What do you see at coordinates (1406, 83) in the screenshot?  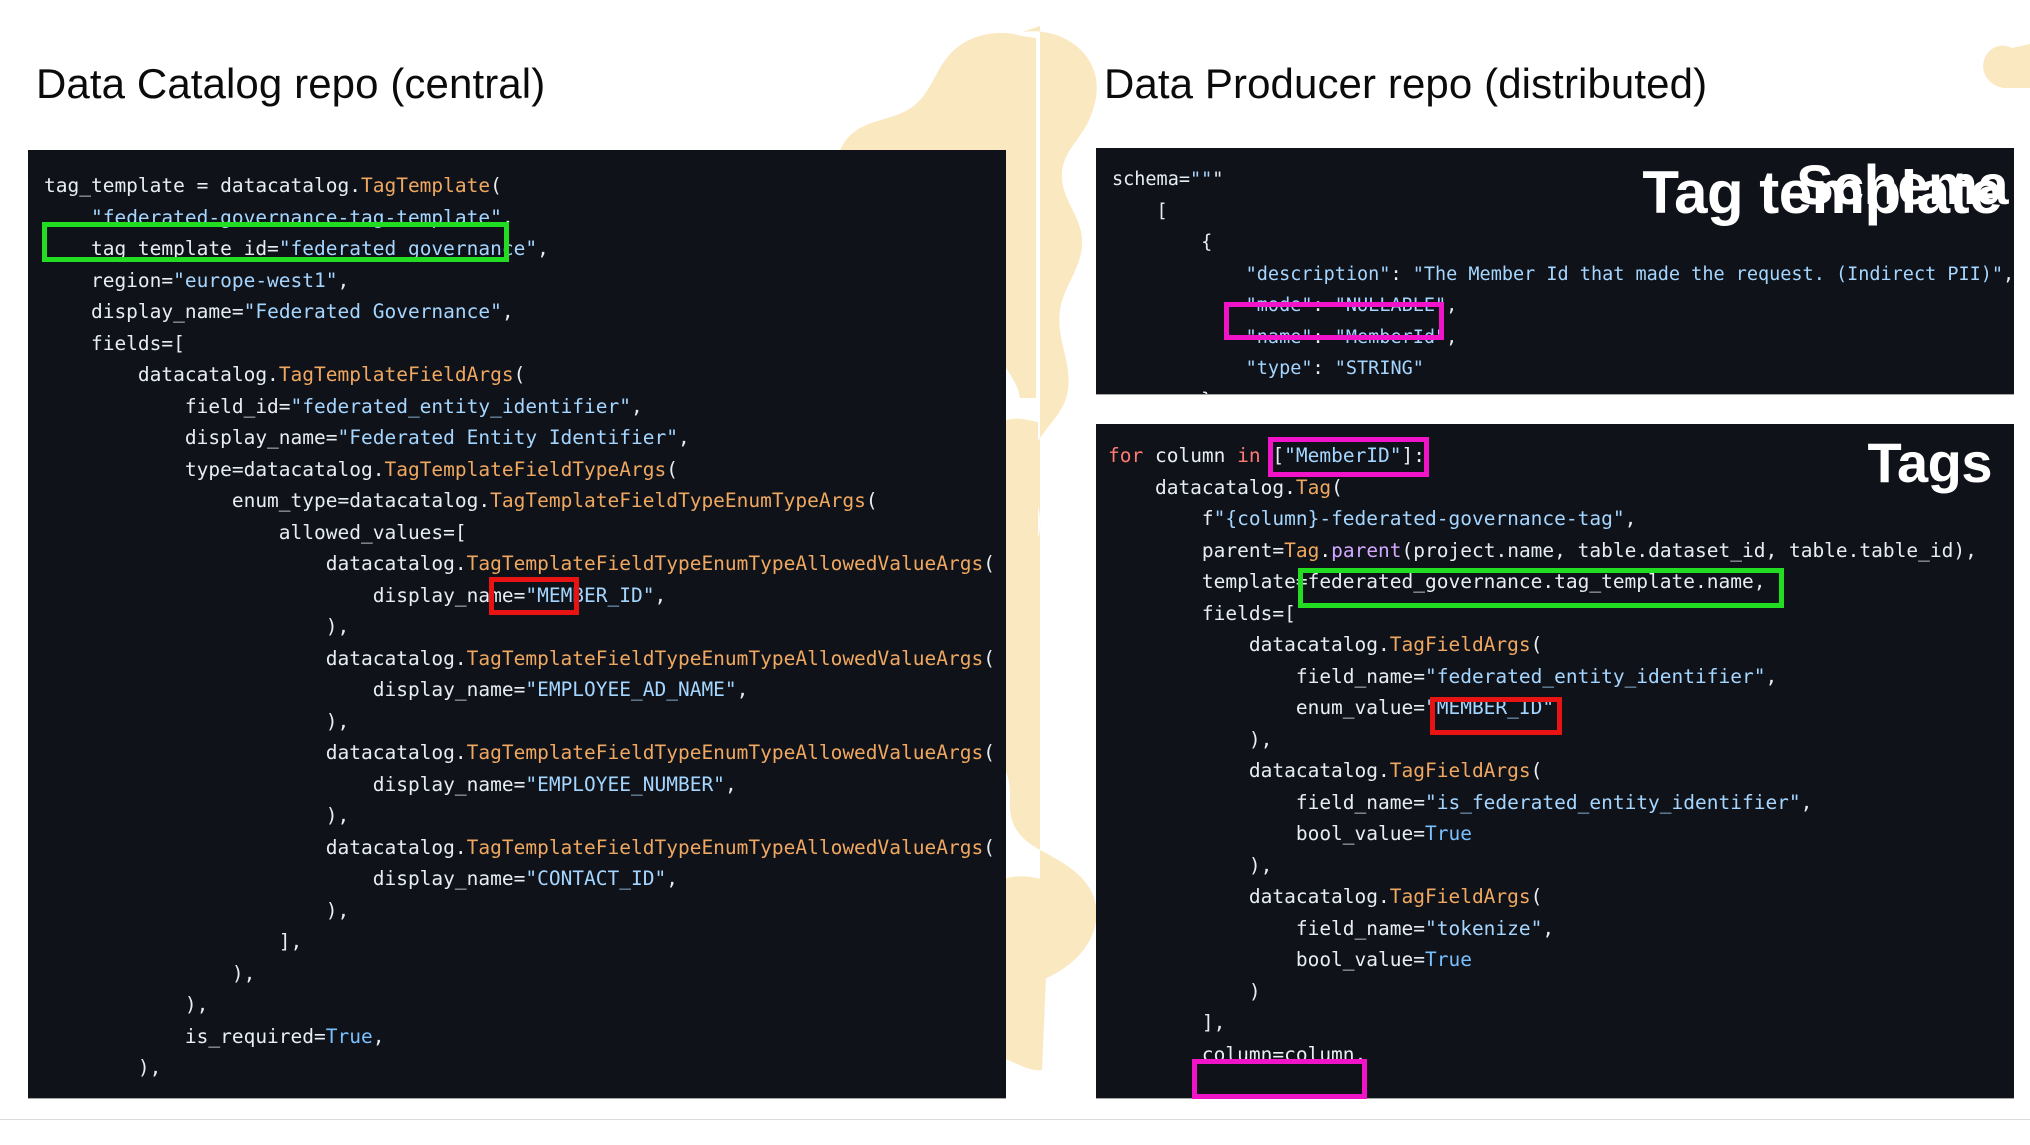 I see `heading-data-producer-repo: Data Producer repo (distributed)` at bounding box center [1406, 83].